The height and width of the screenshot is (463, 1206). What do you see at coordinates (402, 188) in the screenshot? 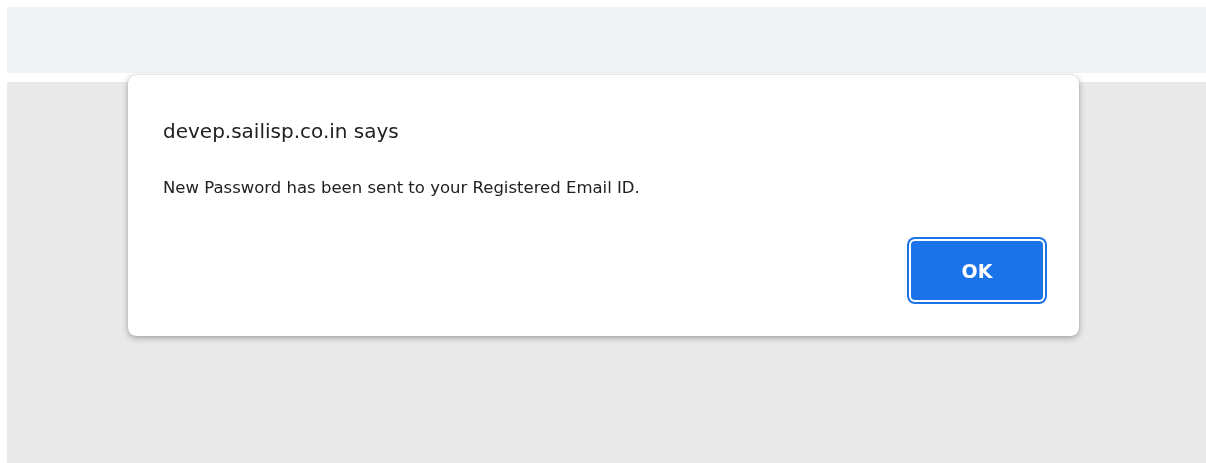
I see `dialog-message: New Password has been sent to your Registered Email ID.` at bounding box center [402, 188].